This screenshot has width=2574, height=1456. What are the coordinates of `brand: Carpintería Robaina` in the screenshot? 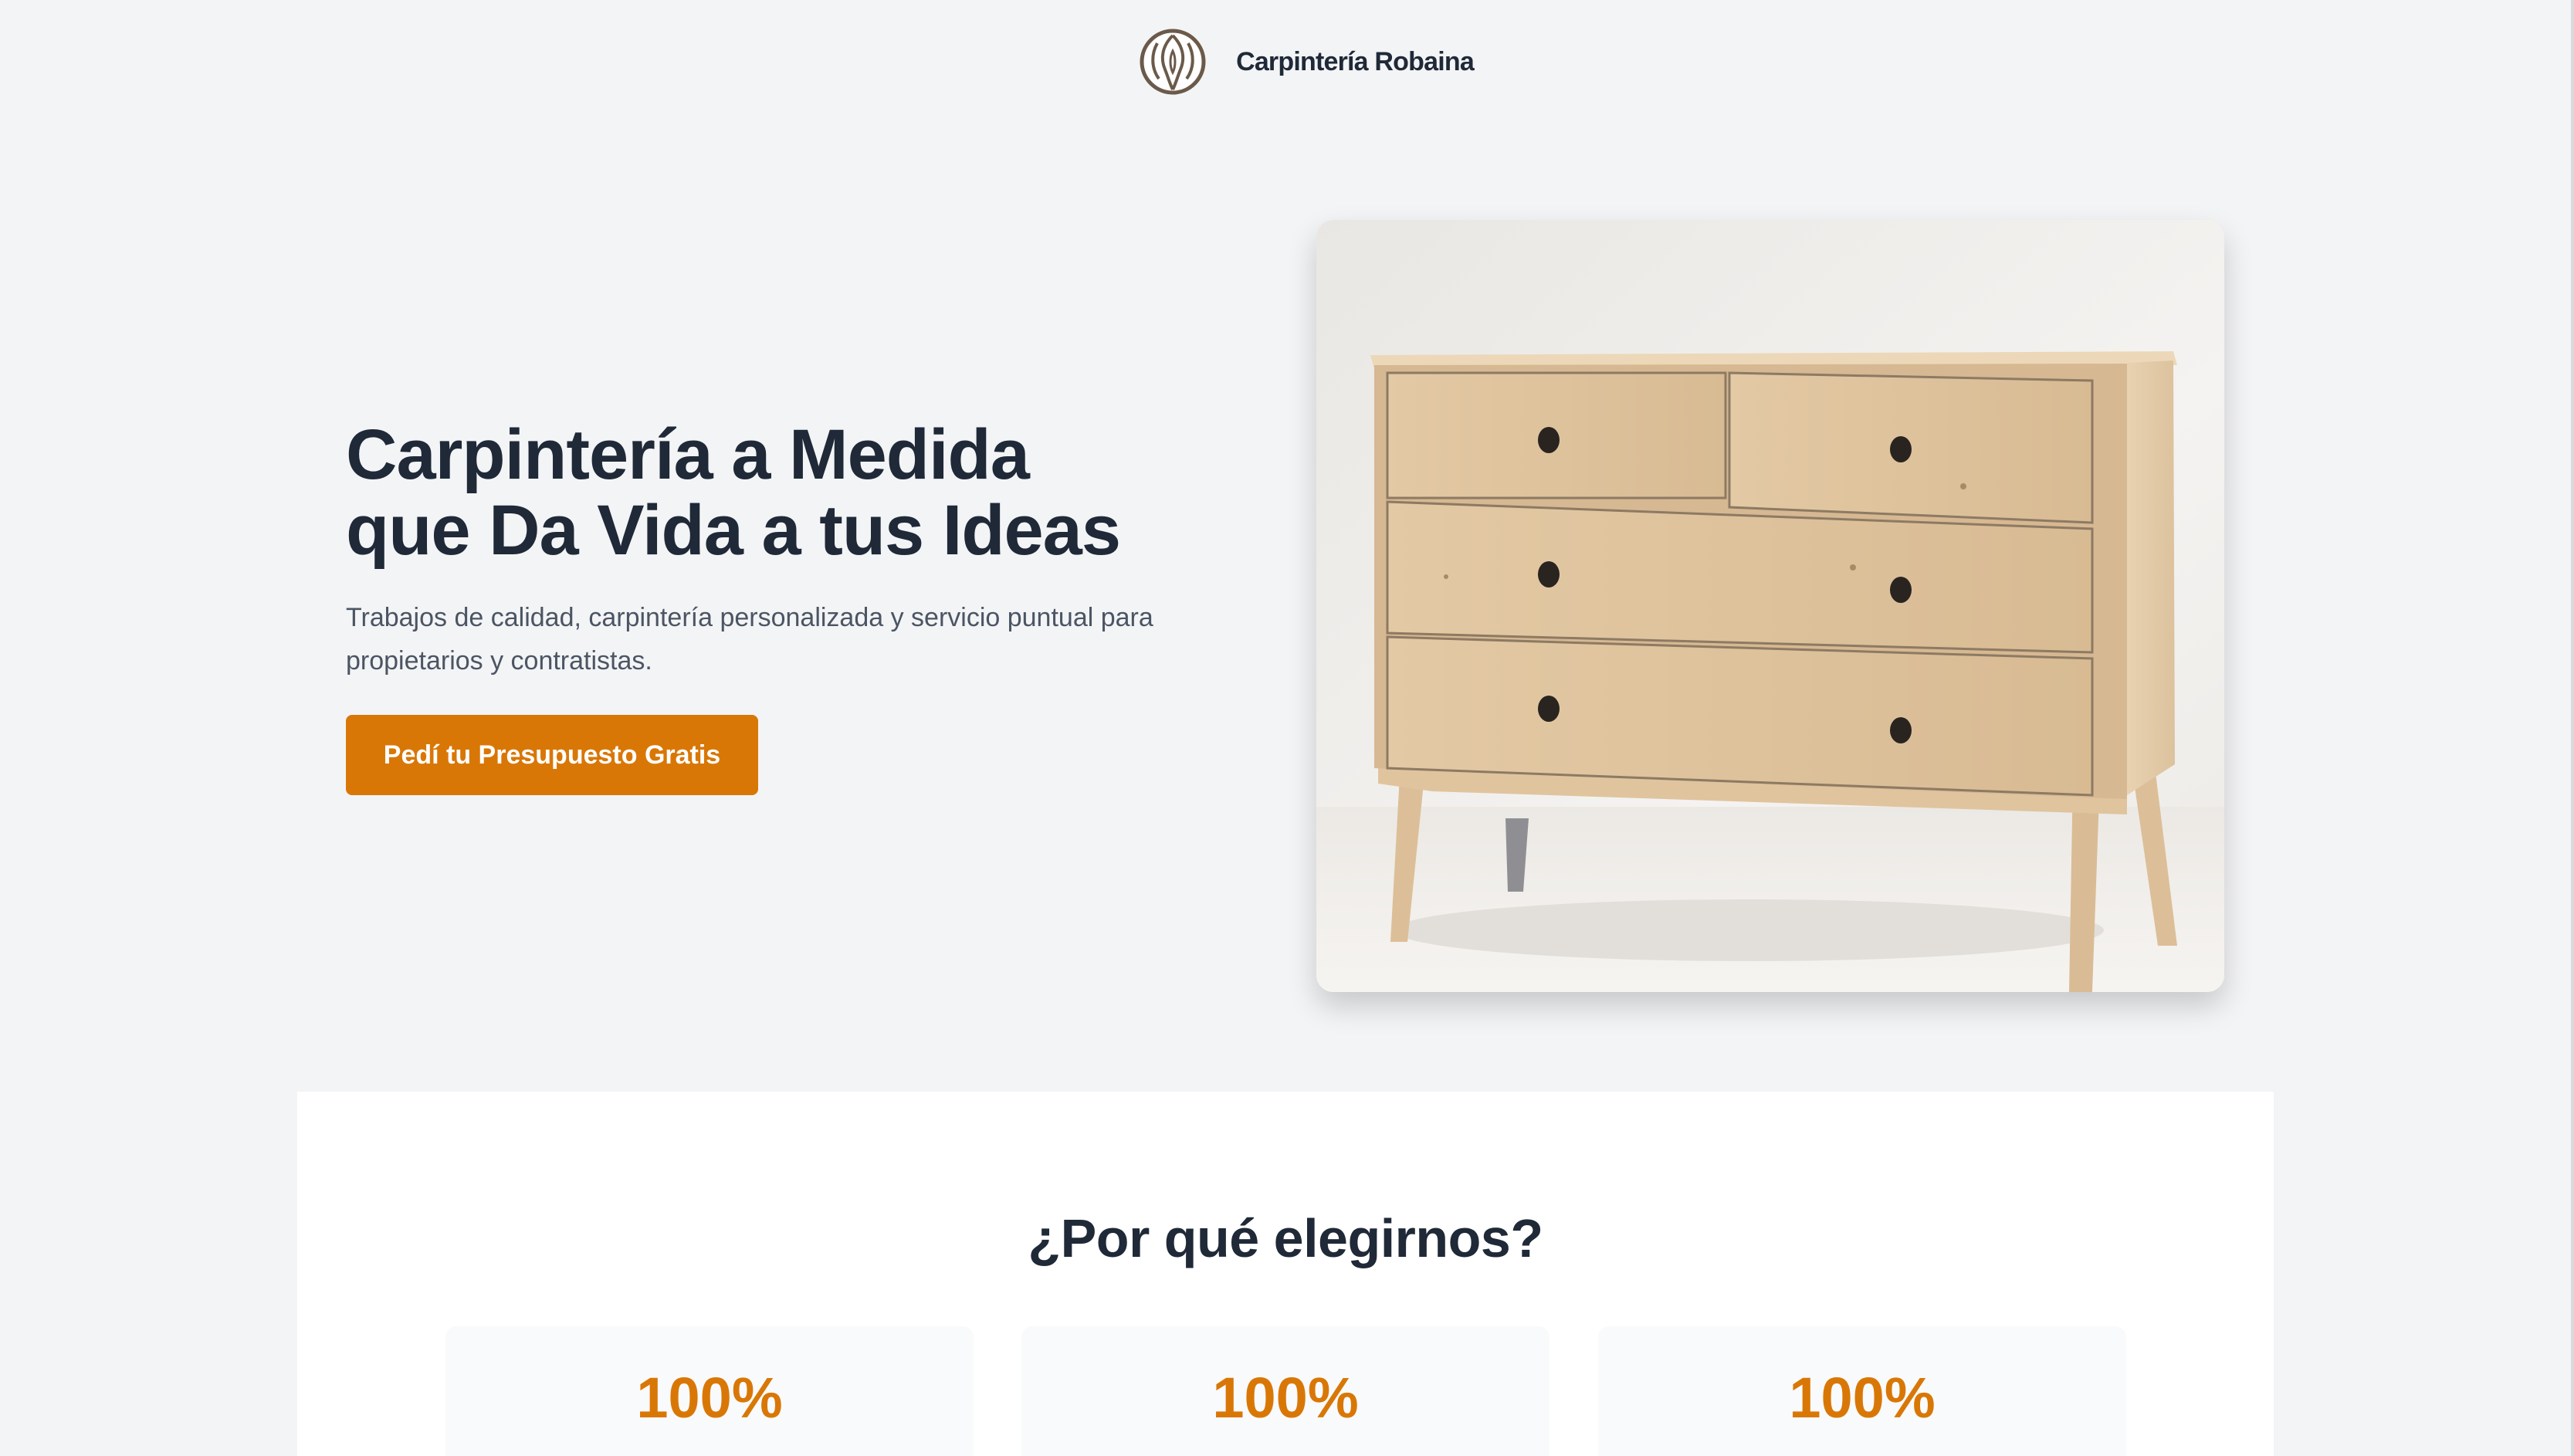 It's located at (1307, 62).